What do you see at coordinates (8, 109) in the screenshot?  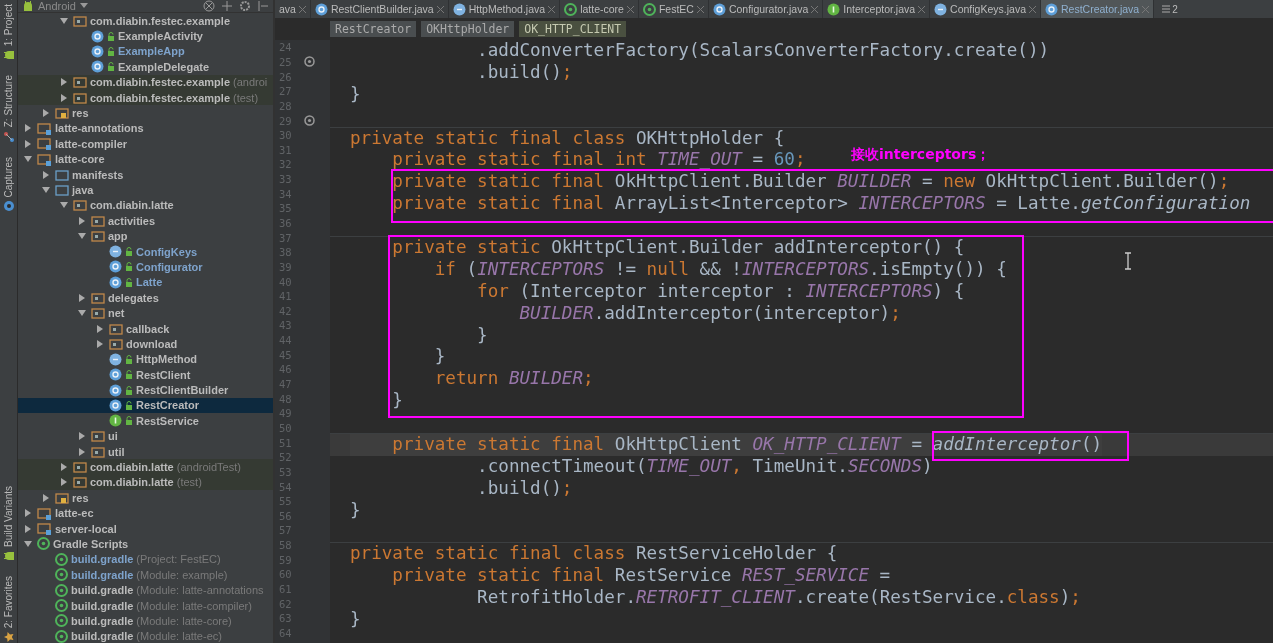 I see `tool-window-button: Z: Structure` at bounding box center [8, 109].